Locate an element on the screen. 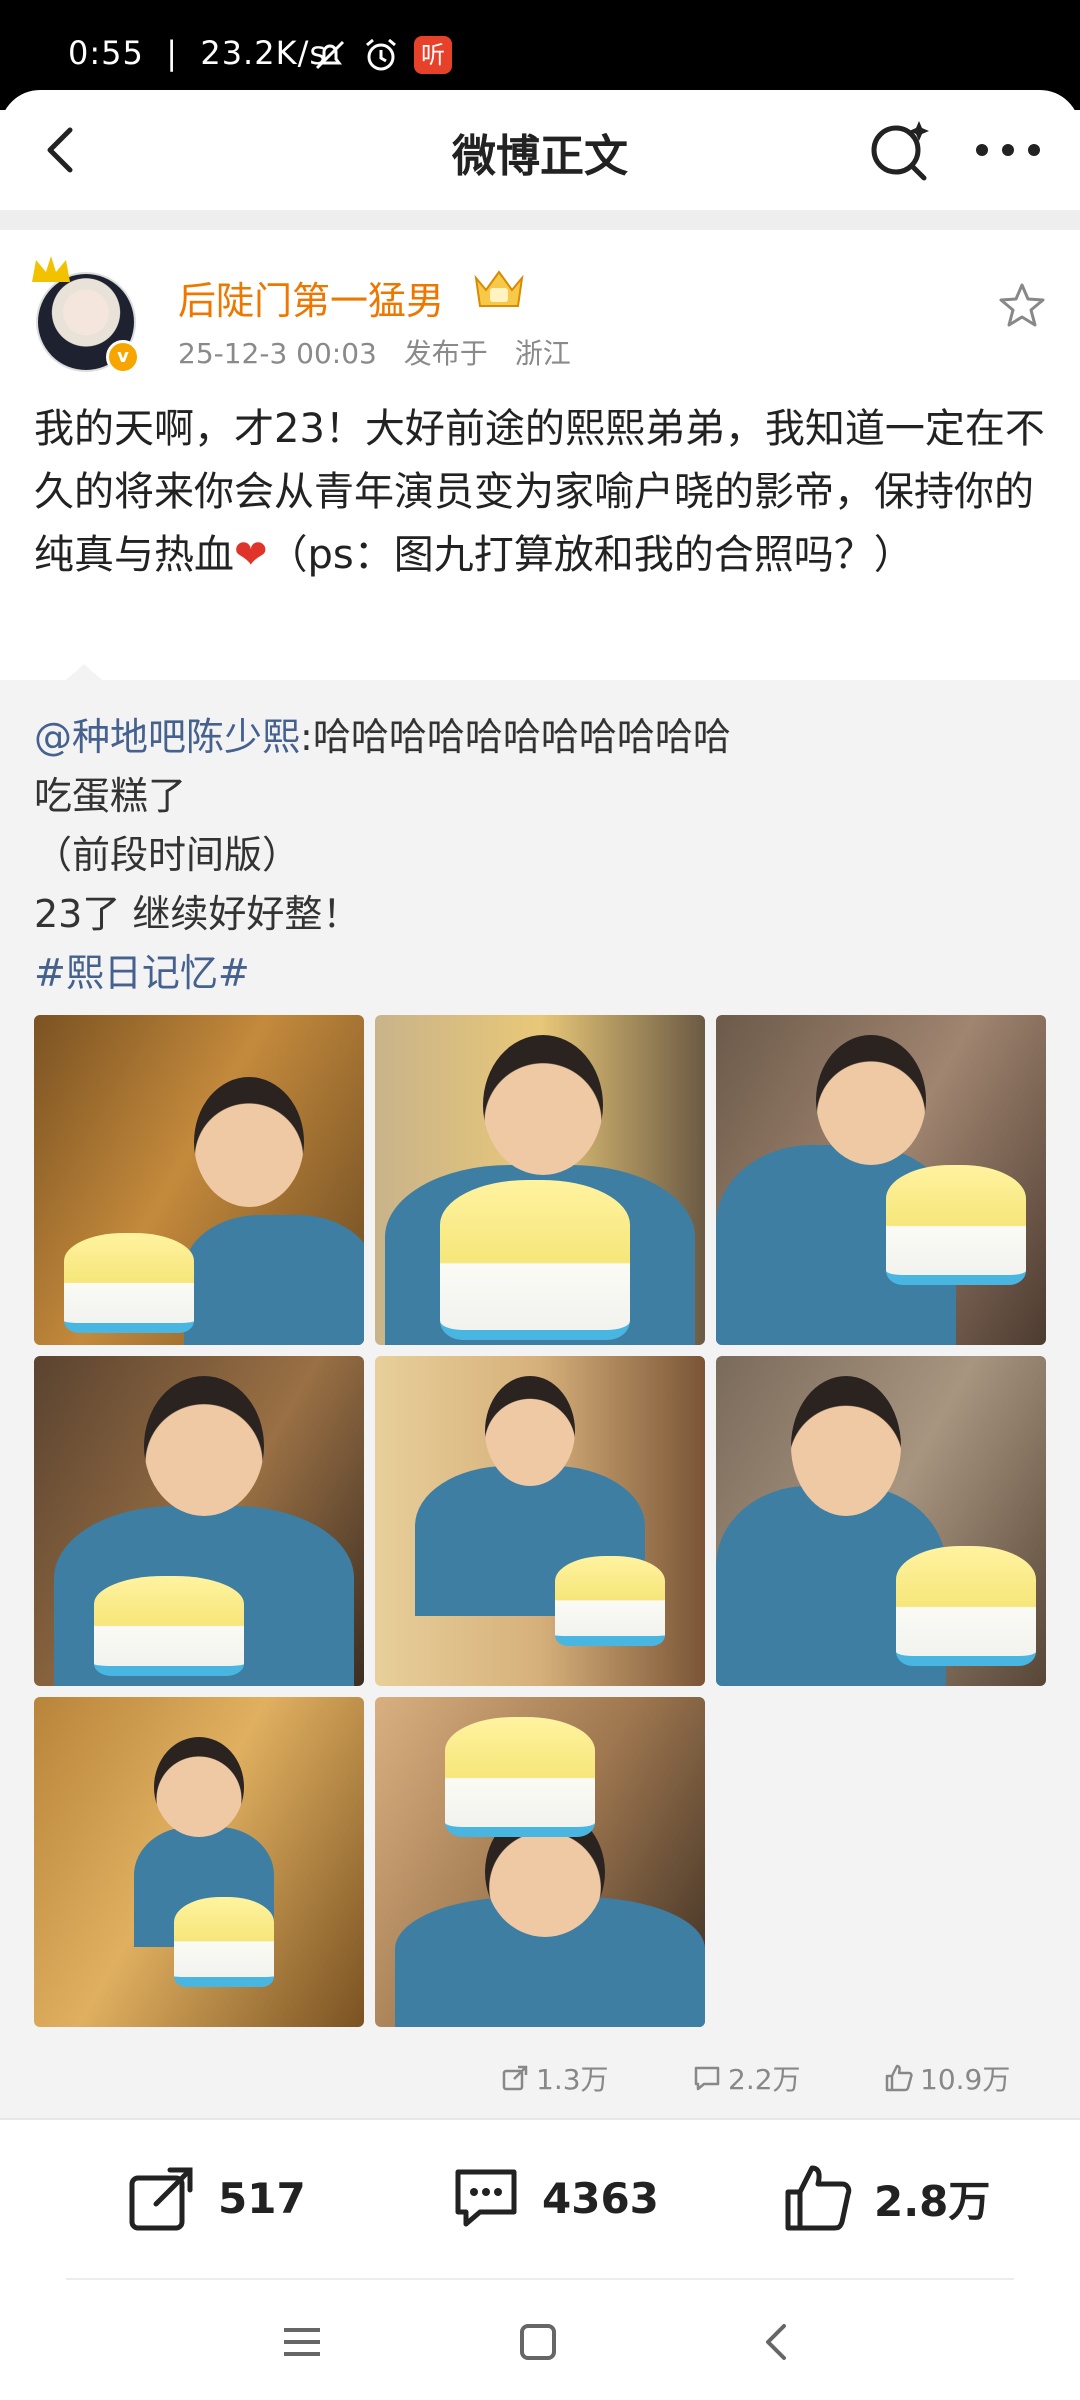 This screenshot has width=1080, height=2400. original-post-stats: 1.3万 2.2万 10.9万 is located at coordinates (540, 2080).